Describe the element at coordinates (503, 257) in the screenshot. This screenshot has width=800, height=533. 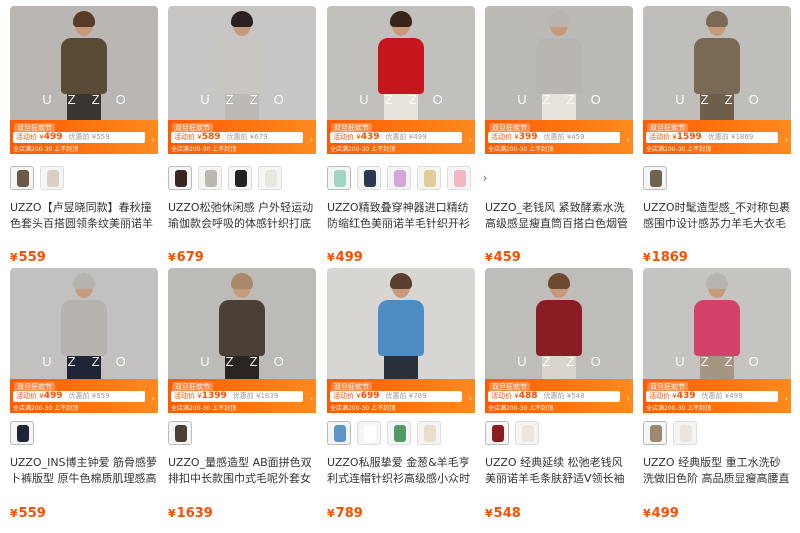
I see `product-price: ¥459` at that location.